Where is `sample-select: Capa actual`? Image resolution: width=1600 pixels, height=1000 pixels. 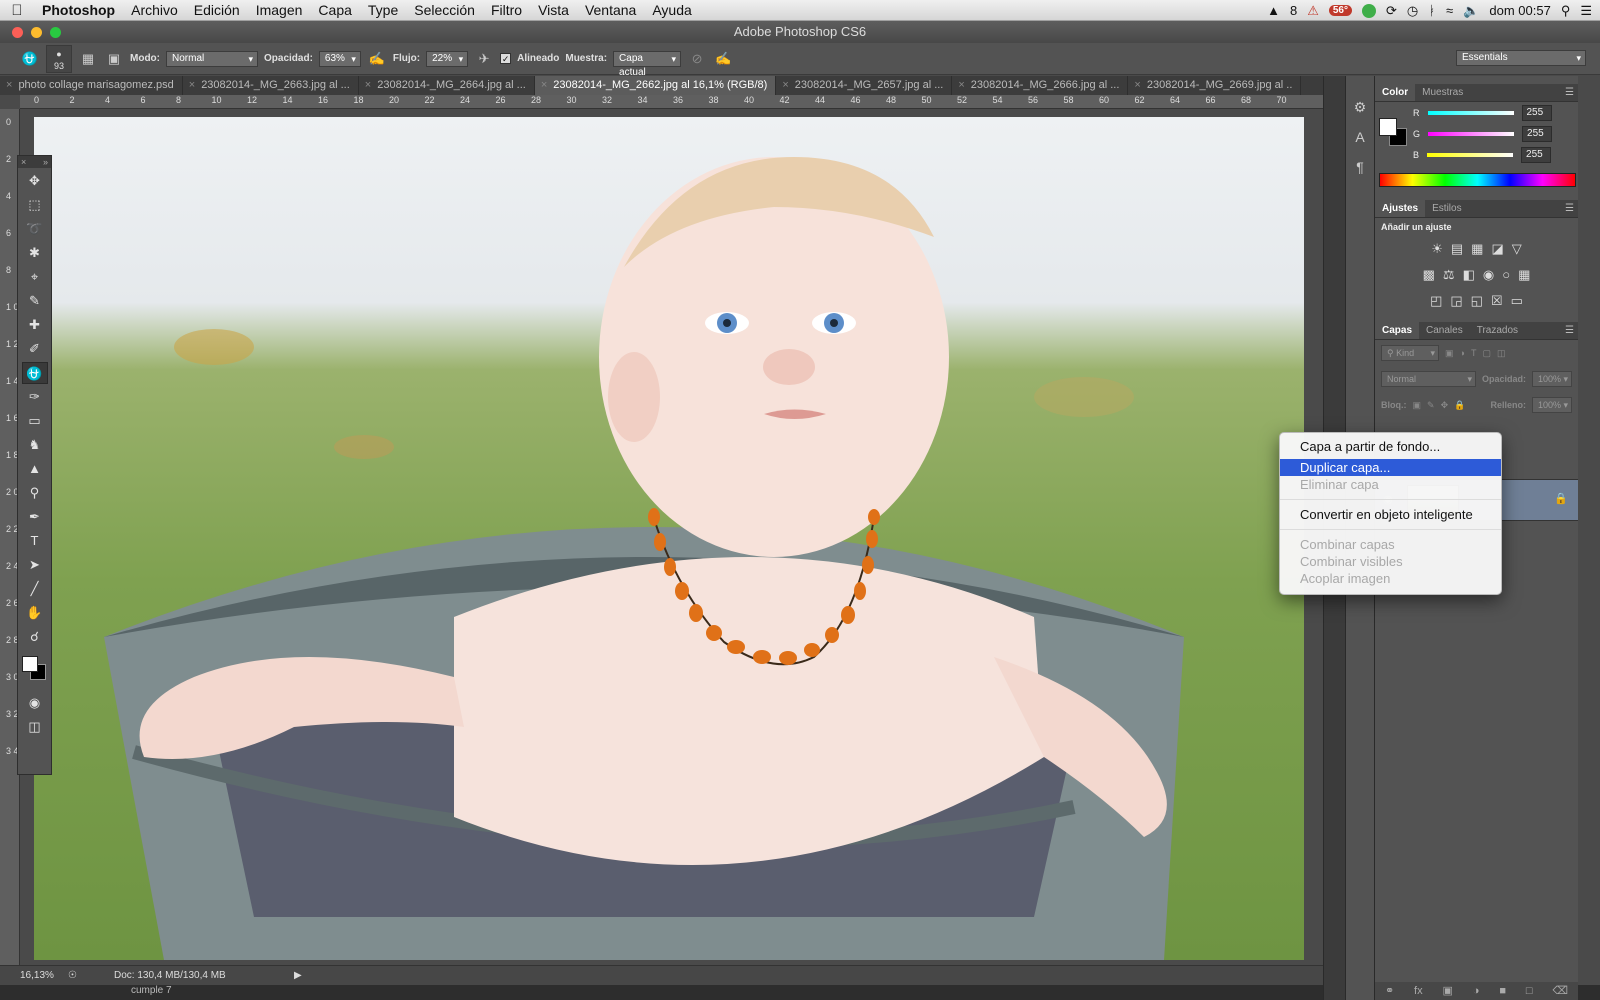
sample-select: Capa actual is located at coordinates (647, 64).